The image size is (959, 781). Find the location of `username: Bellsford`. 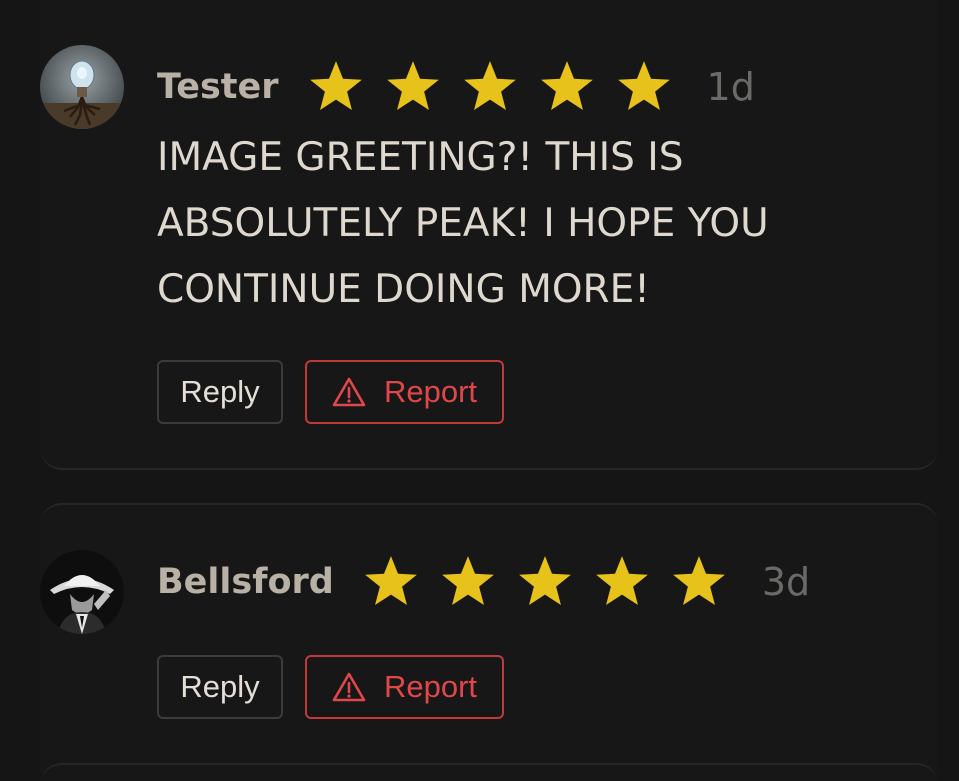

username: Bellsford is located at coordinates (245, 582).